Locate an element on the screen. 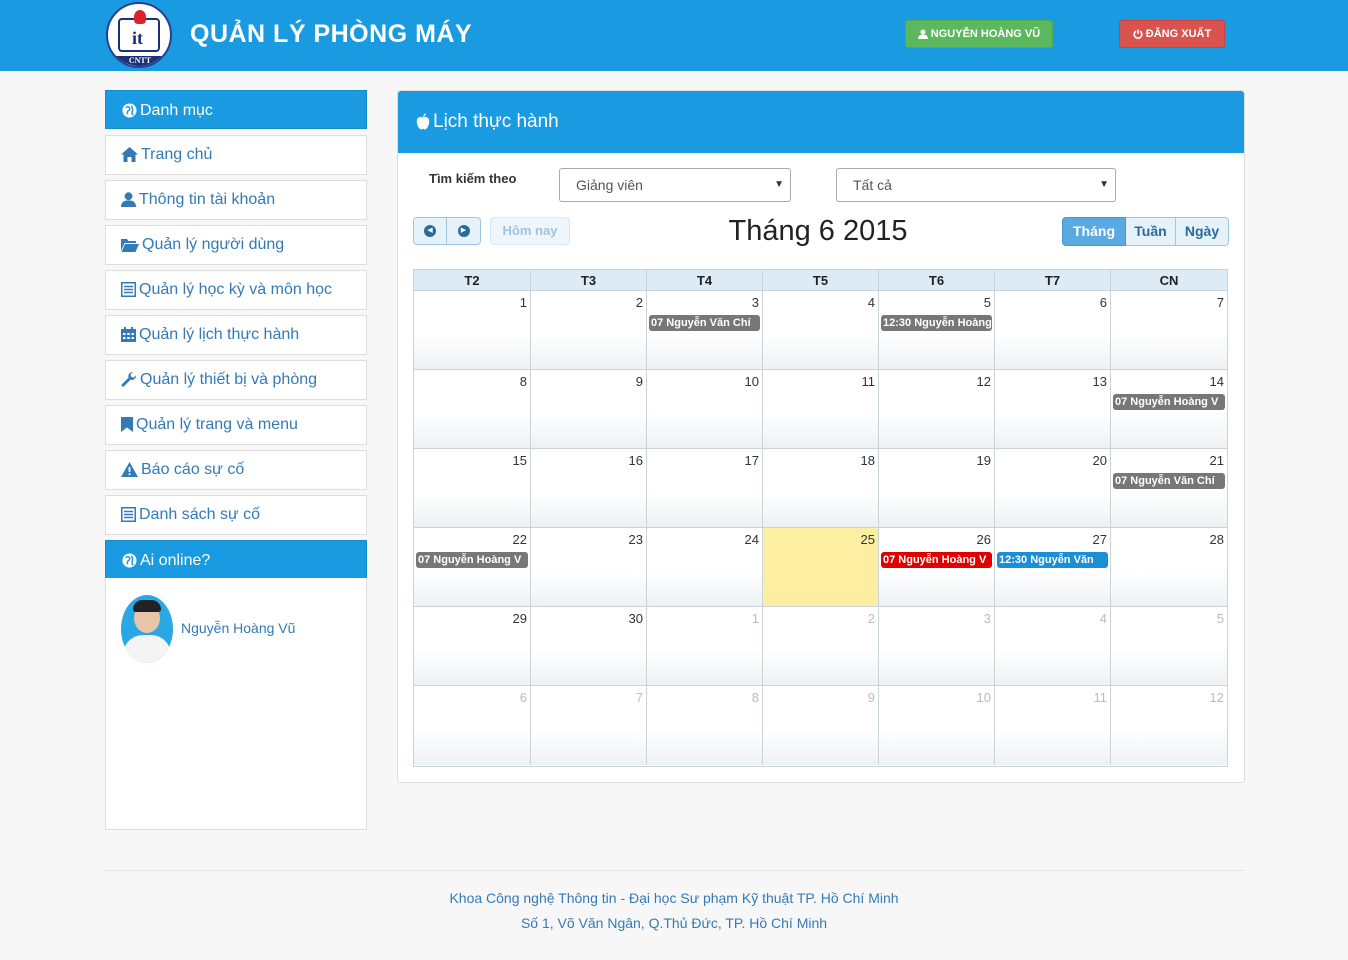  faculty-logo: it CNTT is located at coordinates (139, 35).